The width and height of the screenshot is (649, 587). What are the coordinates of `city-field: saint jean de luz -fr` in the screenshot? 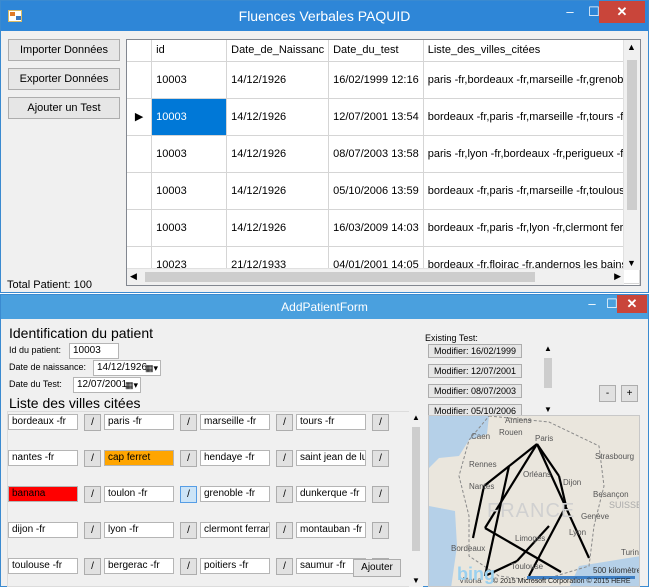 It's located at (331, 458).